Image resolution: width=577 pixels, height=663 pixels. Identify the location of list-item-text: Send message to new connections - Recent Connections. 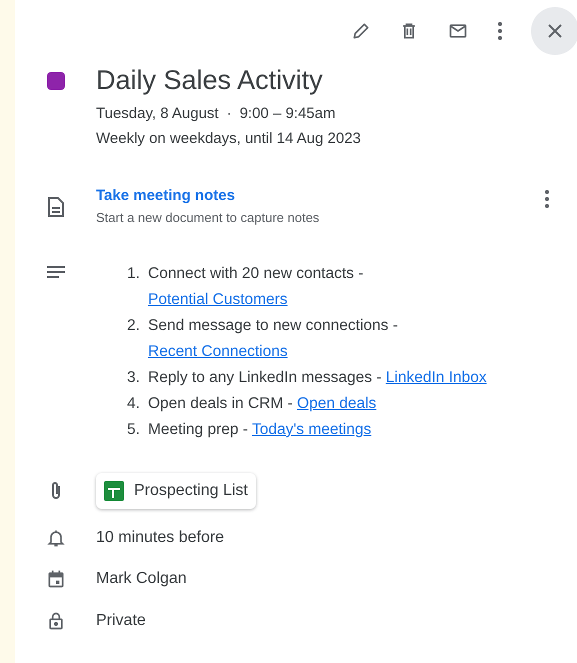
(273, 339).